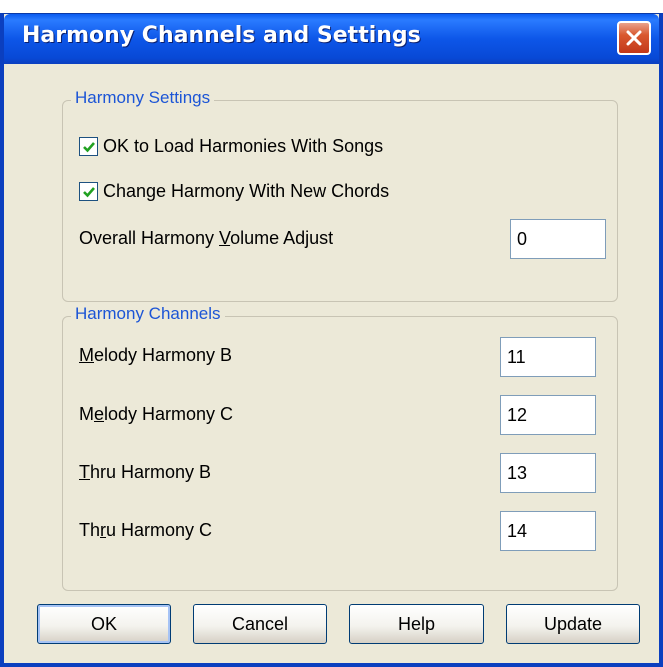  I want to click on close-icon, so click(634, 38).